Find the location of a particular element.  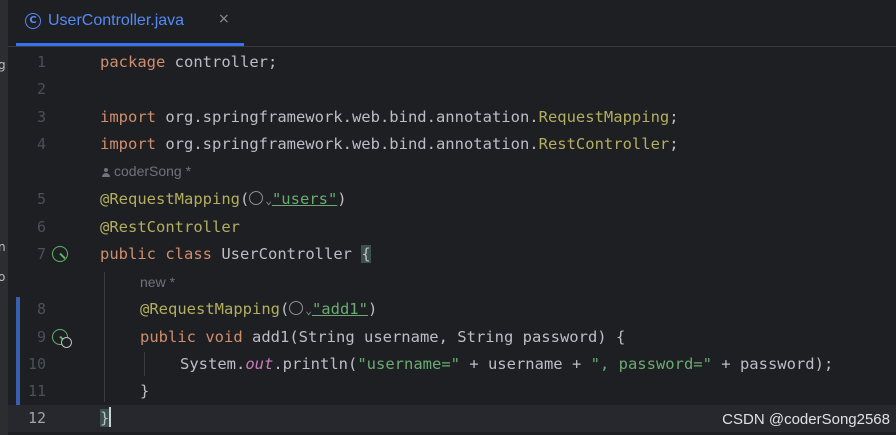

system-class: System. is located at coordinates (213, 364).